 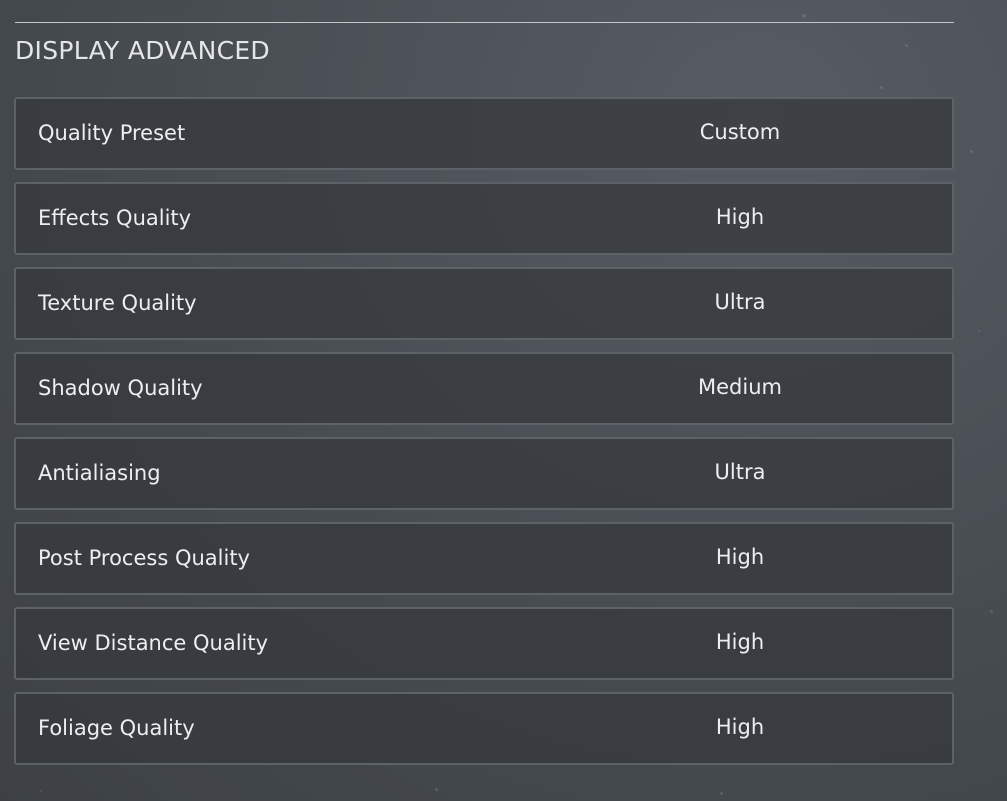 I want to click on setting-value: Medium, so click(x=740, y=387).